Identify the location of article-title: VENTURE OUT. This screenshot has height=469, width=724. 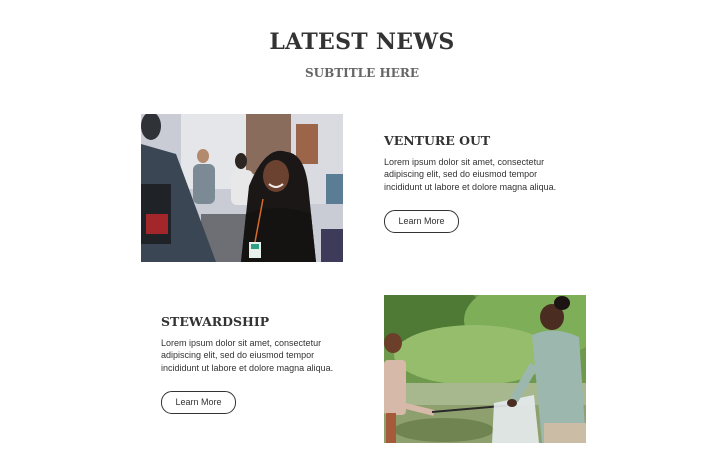
(437, 140).